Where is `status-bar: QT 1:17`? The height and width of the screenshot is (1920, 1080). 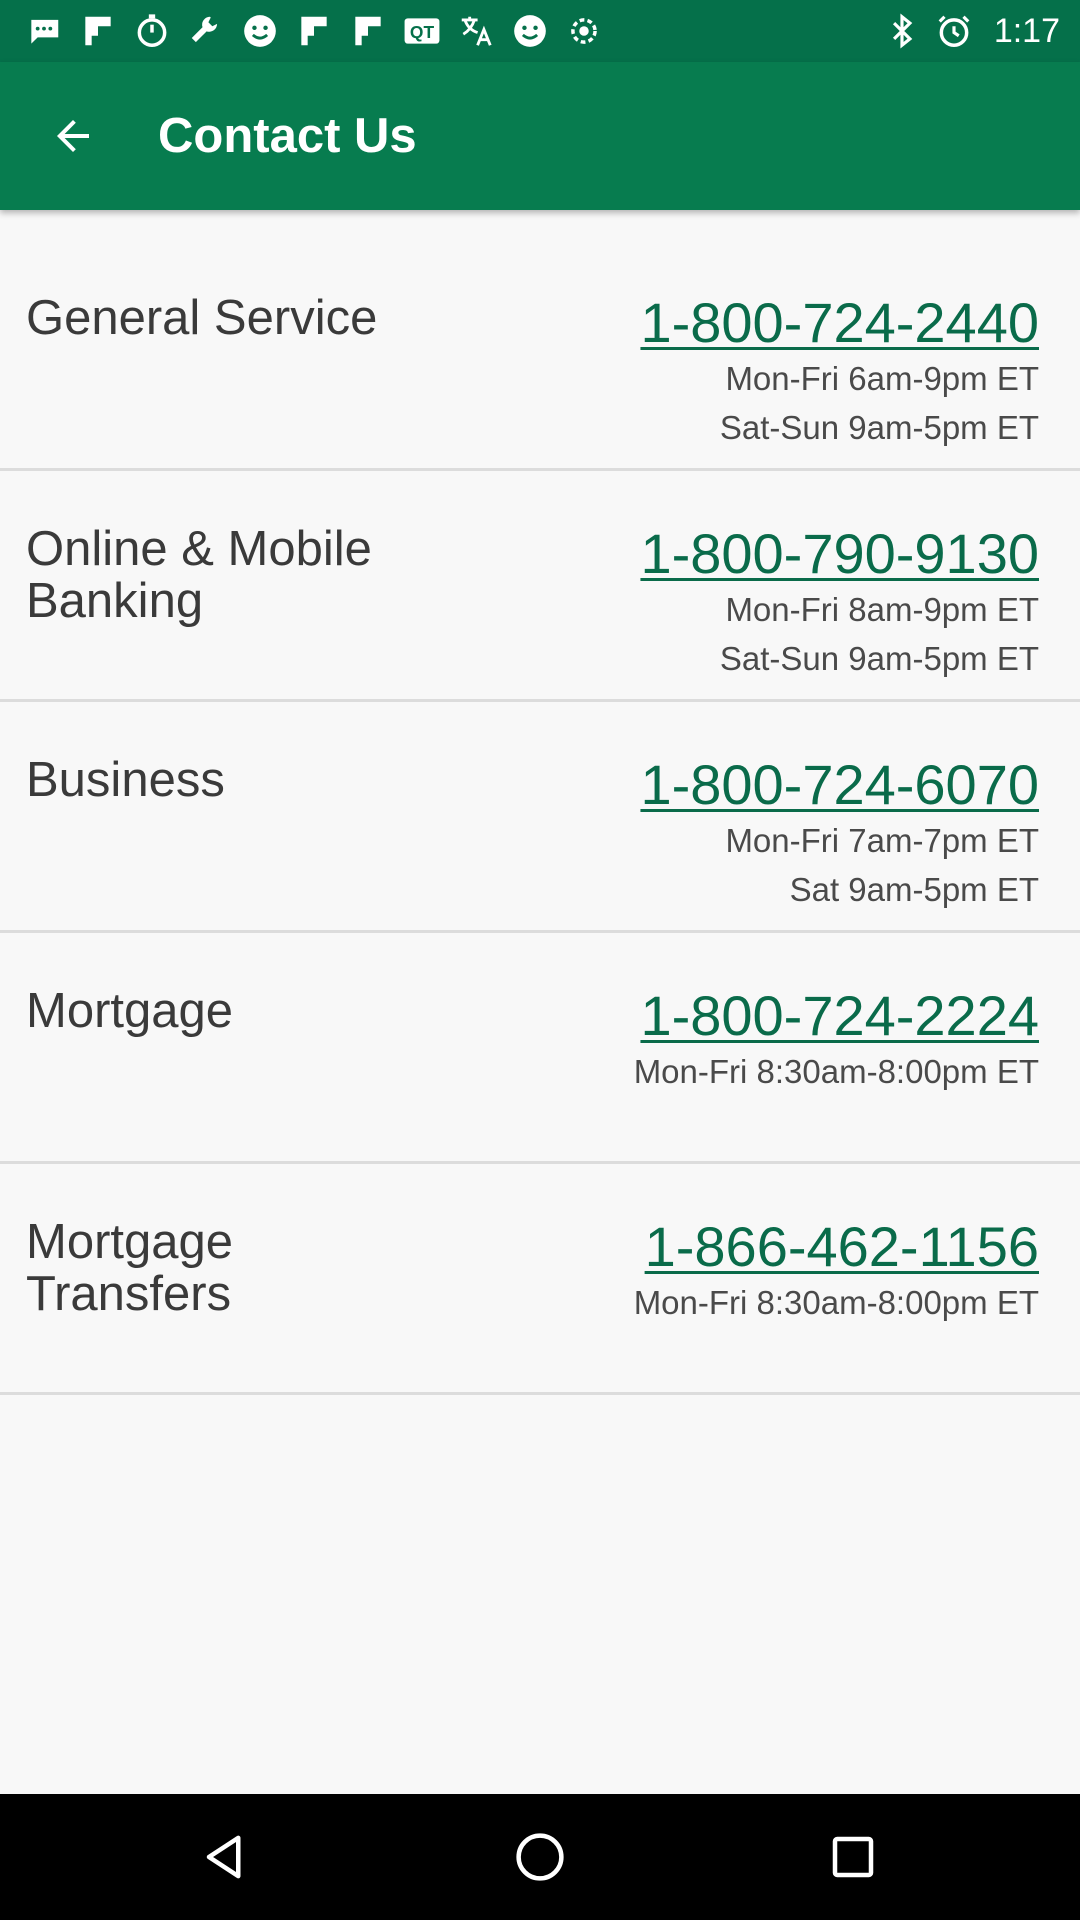
status-bar: QT 1:17 is located at coordinates (540, 31).